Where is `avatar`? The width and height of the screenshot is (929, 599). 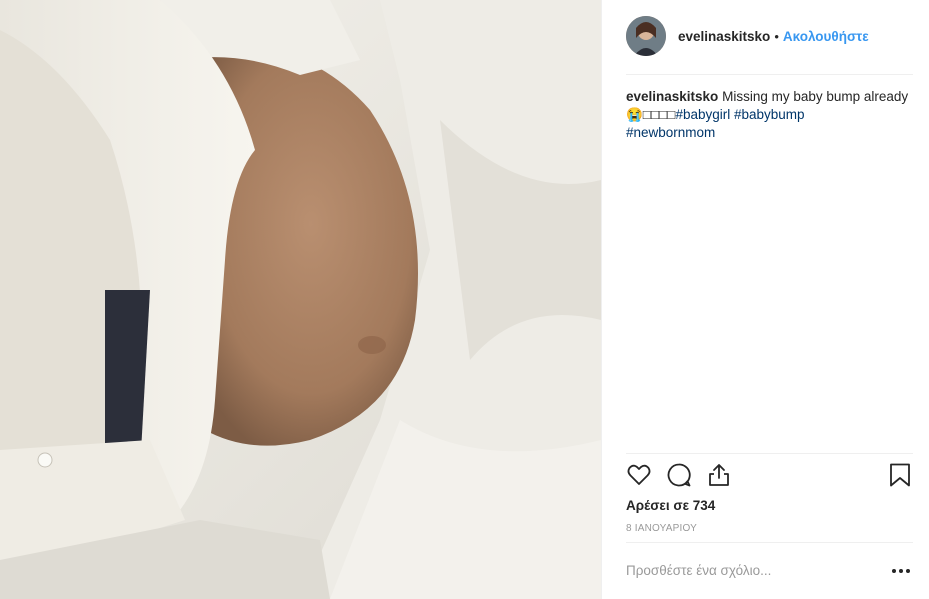 avatar is located at coordinates (646, 36).